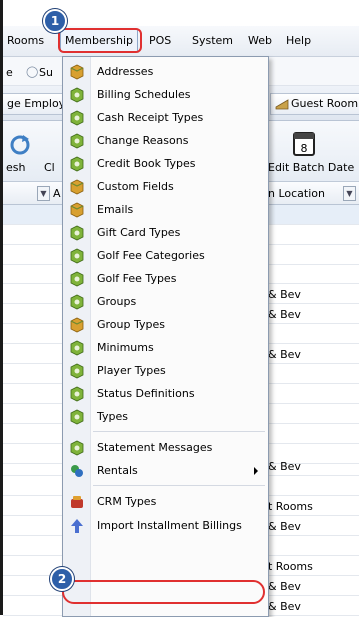  Describe the element at coordinates (212, 40) in the screenshot. I see `menu-system: System` at that location.